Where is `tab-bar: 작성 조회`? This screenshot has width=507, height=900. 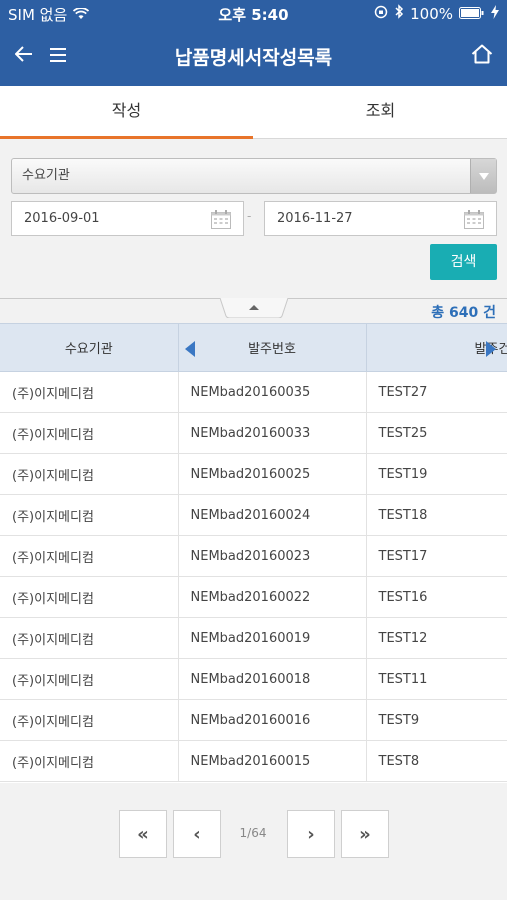 tab-bar: 작성 조회 is located at coordinates (253, 112).